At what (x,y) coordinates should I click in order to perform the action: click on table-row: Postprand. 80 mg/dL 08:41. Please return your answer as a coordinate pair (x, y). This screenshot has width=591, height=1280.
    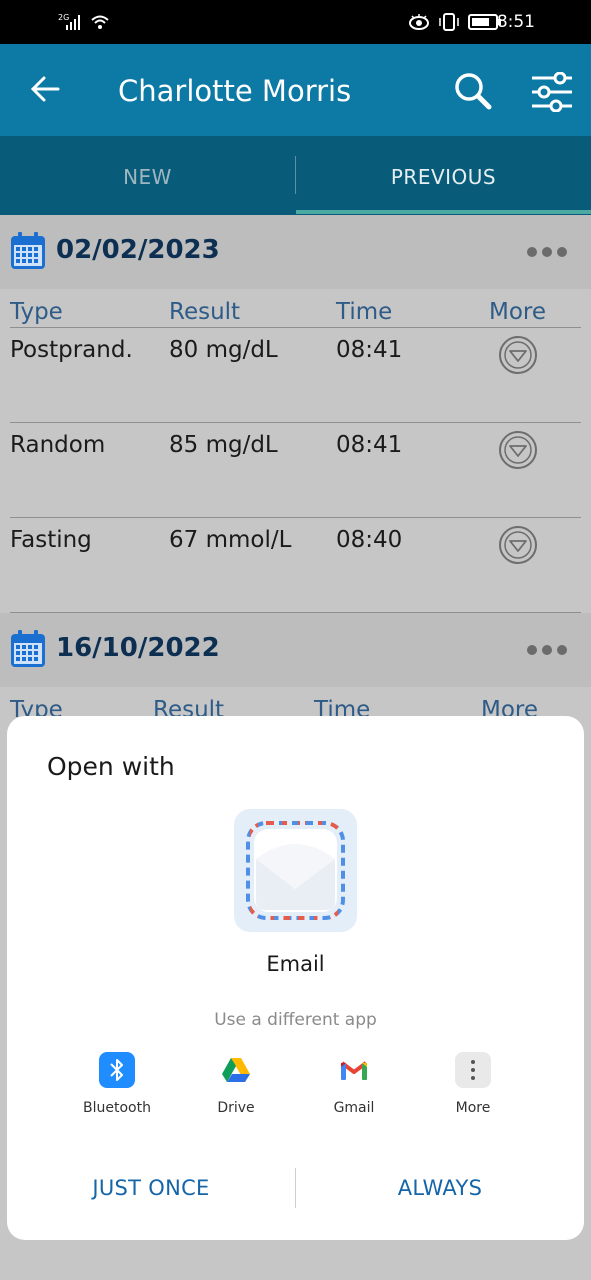
    Looking at the image, I should click on (295, 374).